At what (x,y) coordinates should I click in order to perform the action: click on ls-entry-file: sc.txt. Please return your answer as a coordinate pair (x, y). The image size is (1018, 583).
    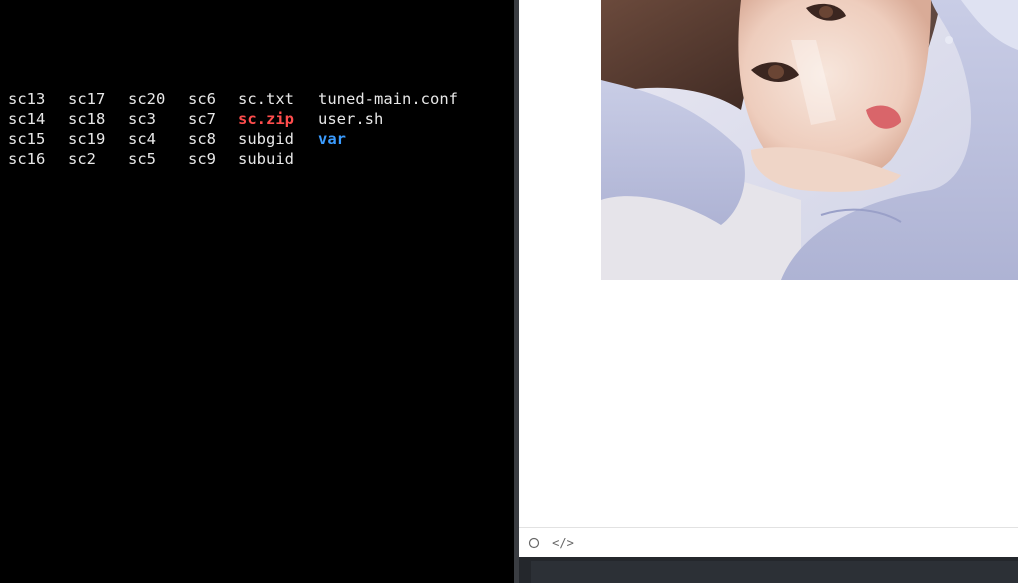
    Looking at the image, I should click on (266, 99).